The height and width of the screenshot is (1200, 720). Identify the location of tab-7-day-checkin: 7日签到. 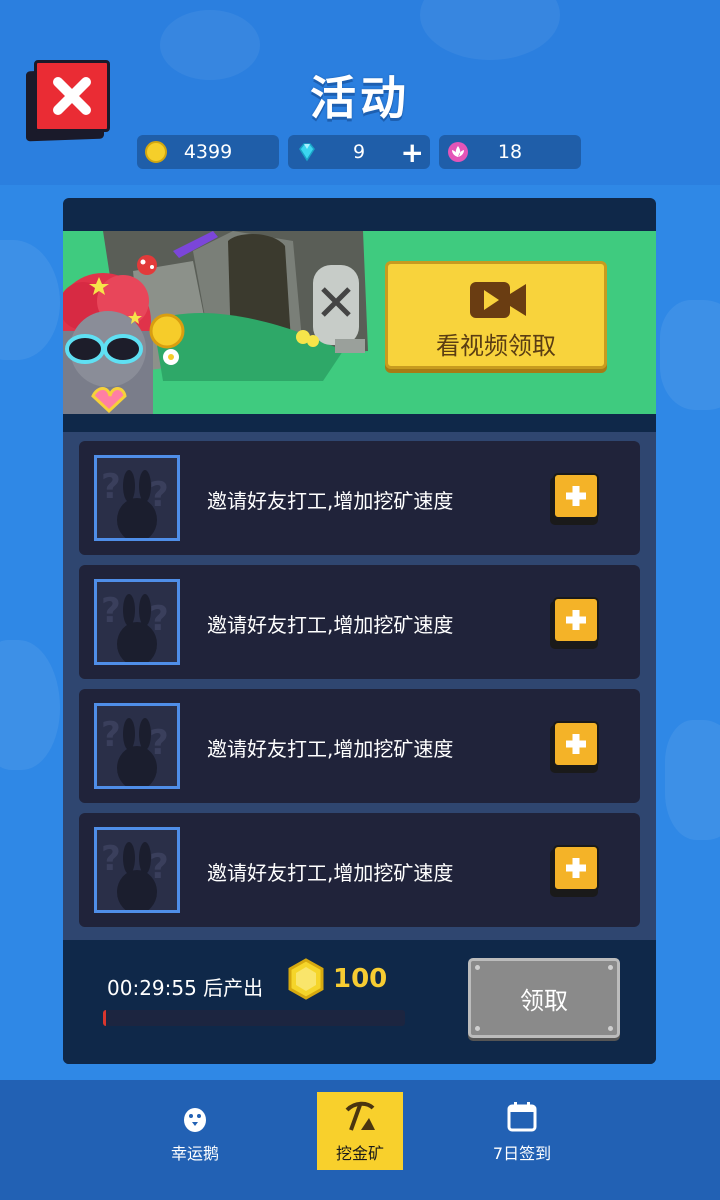
(522, 1131).